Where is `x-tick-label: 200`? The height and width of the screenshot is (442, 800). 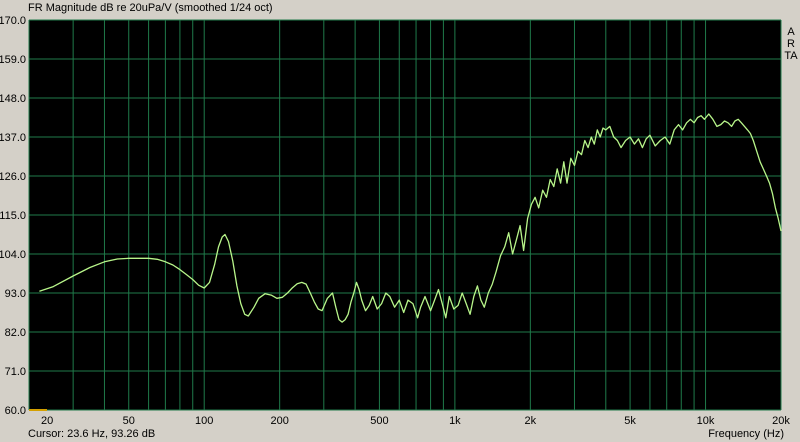
x-tick-label: 200 is located at coordinates (279, 421).